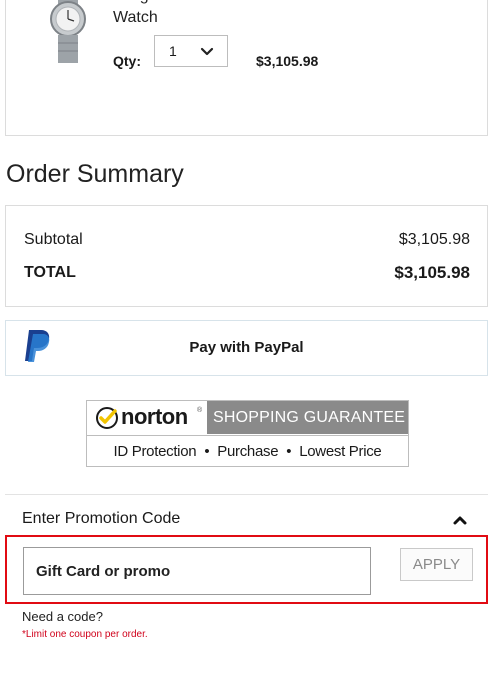  I want to click on norton-brand-area: norton ®, so click(147, 417).